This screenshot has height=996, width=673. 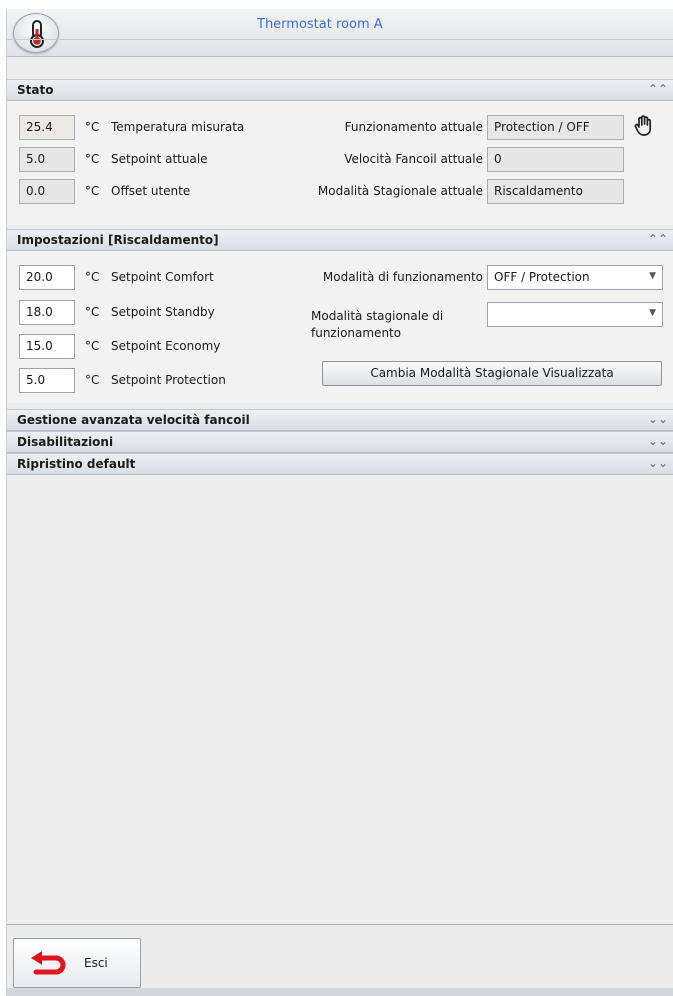 What do you see at coordinates (340, 90) in the screenshot?
I see `section-header-stato: Stato ⌃⌃` at bounding box center [340, 90].